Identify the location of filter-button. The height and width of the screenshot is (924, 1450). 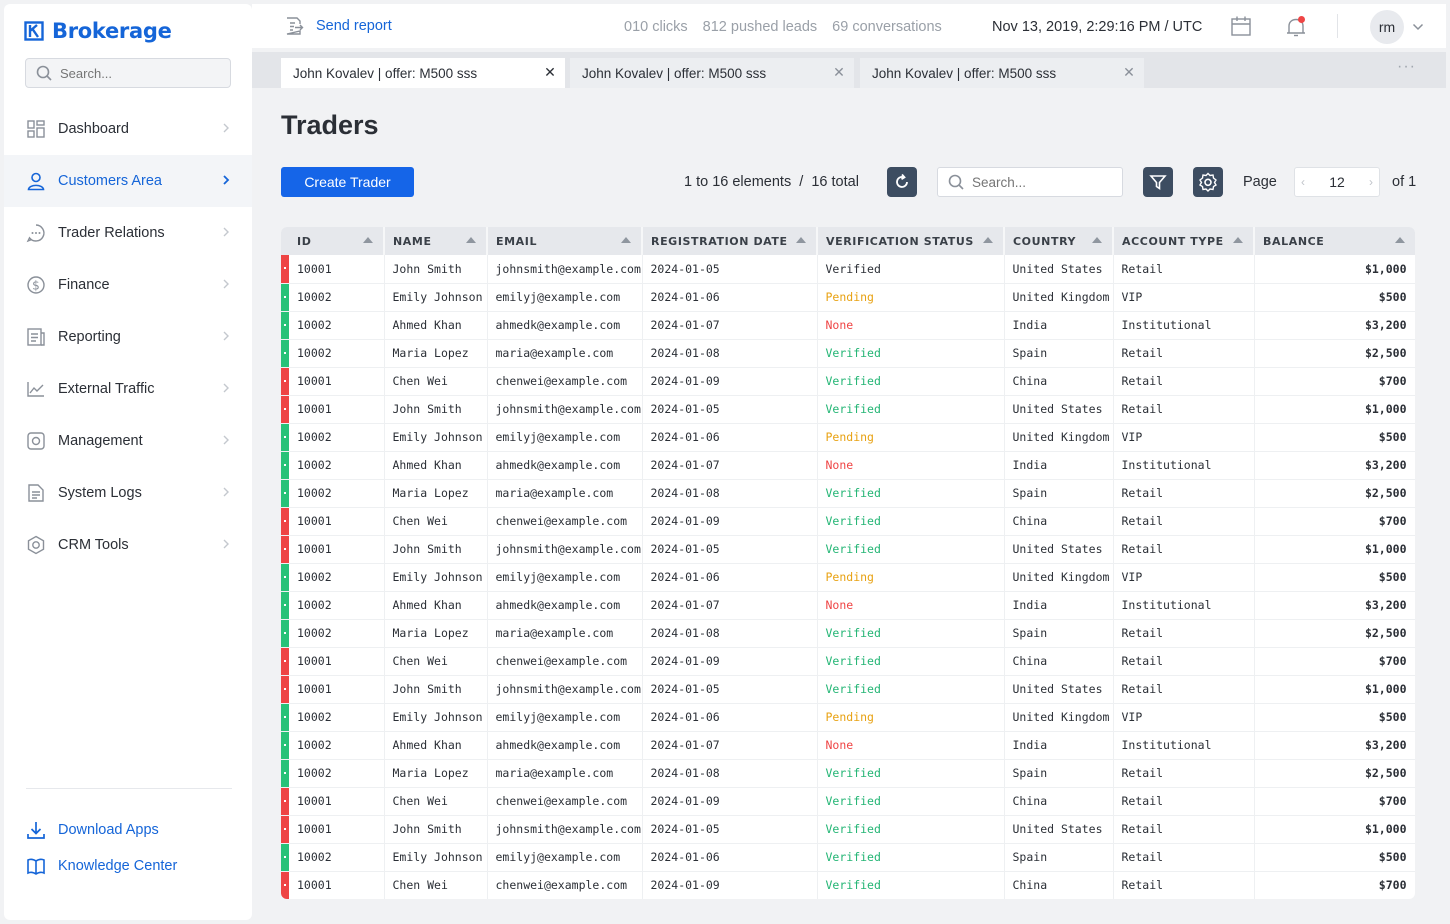
(1158, 182).